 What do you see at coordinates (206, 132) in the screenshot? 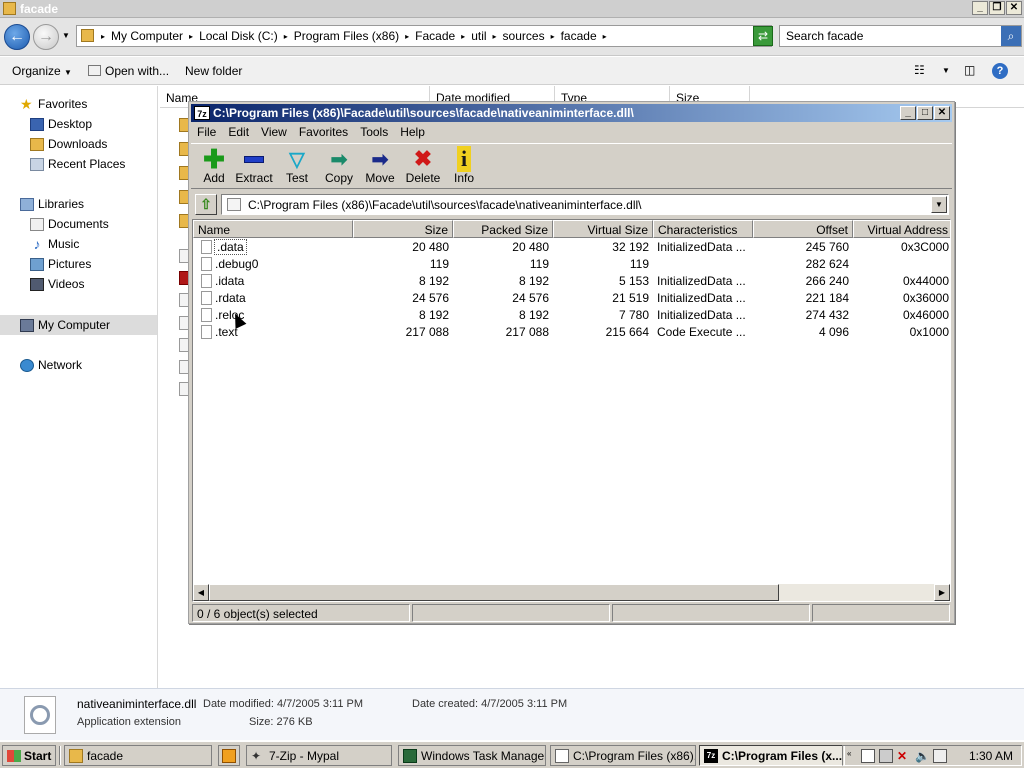
I see `menu-file: File` at bounding box center [206, 132].